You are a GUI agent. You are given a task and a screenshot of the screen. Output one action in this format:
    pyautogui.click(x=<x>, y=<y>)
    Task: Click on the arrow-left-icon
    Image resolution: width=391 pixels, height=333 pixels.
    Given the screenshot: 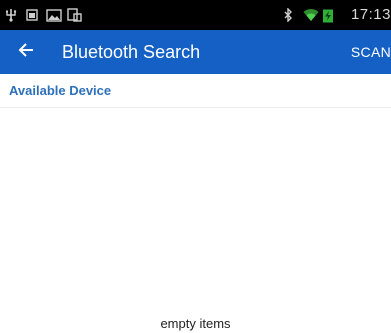 What is the action you would take?
    pyautogui.click(x=26, y=52)
    